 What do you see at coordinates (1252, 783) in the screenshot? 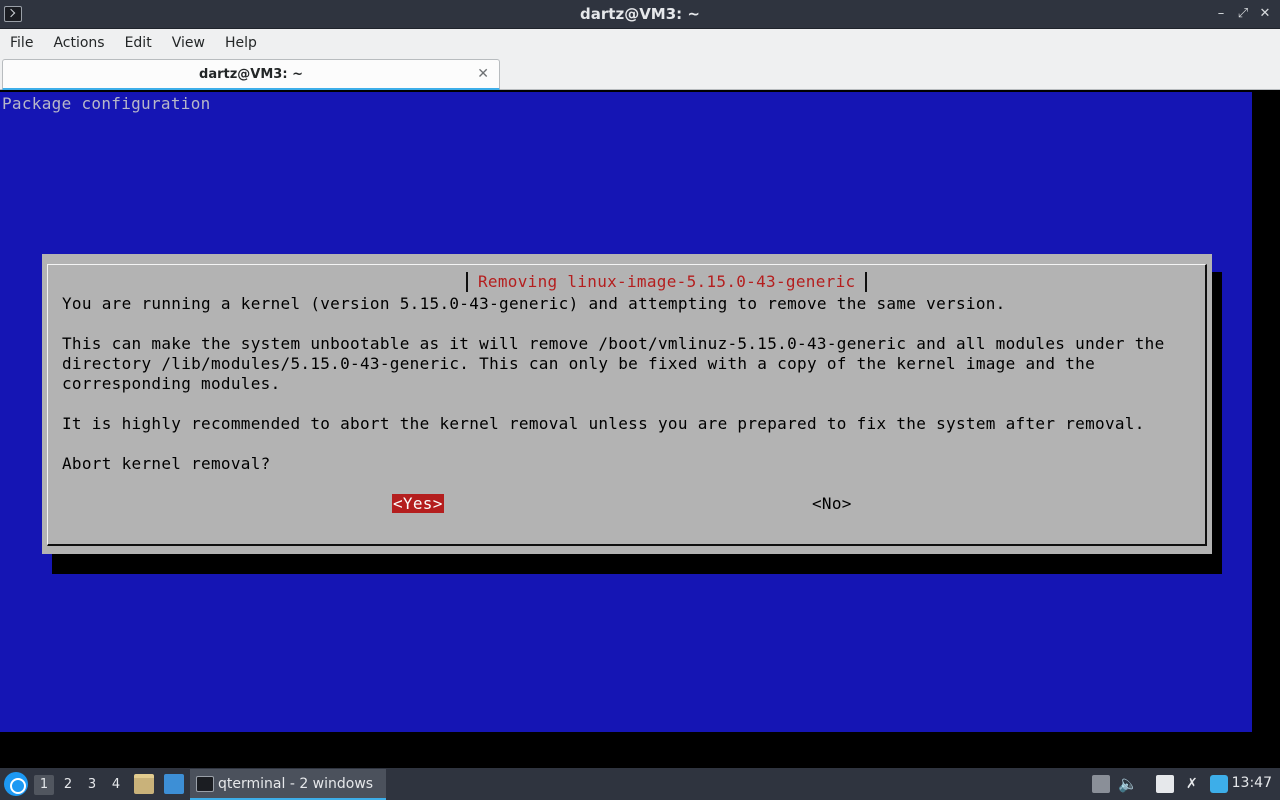
I see `clock: 13:47` at bounding box center [1252, 783].